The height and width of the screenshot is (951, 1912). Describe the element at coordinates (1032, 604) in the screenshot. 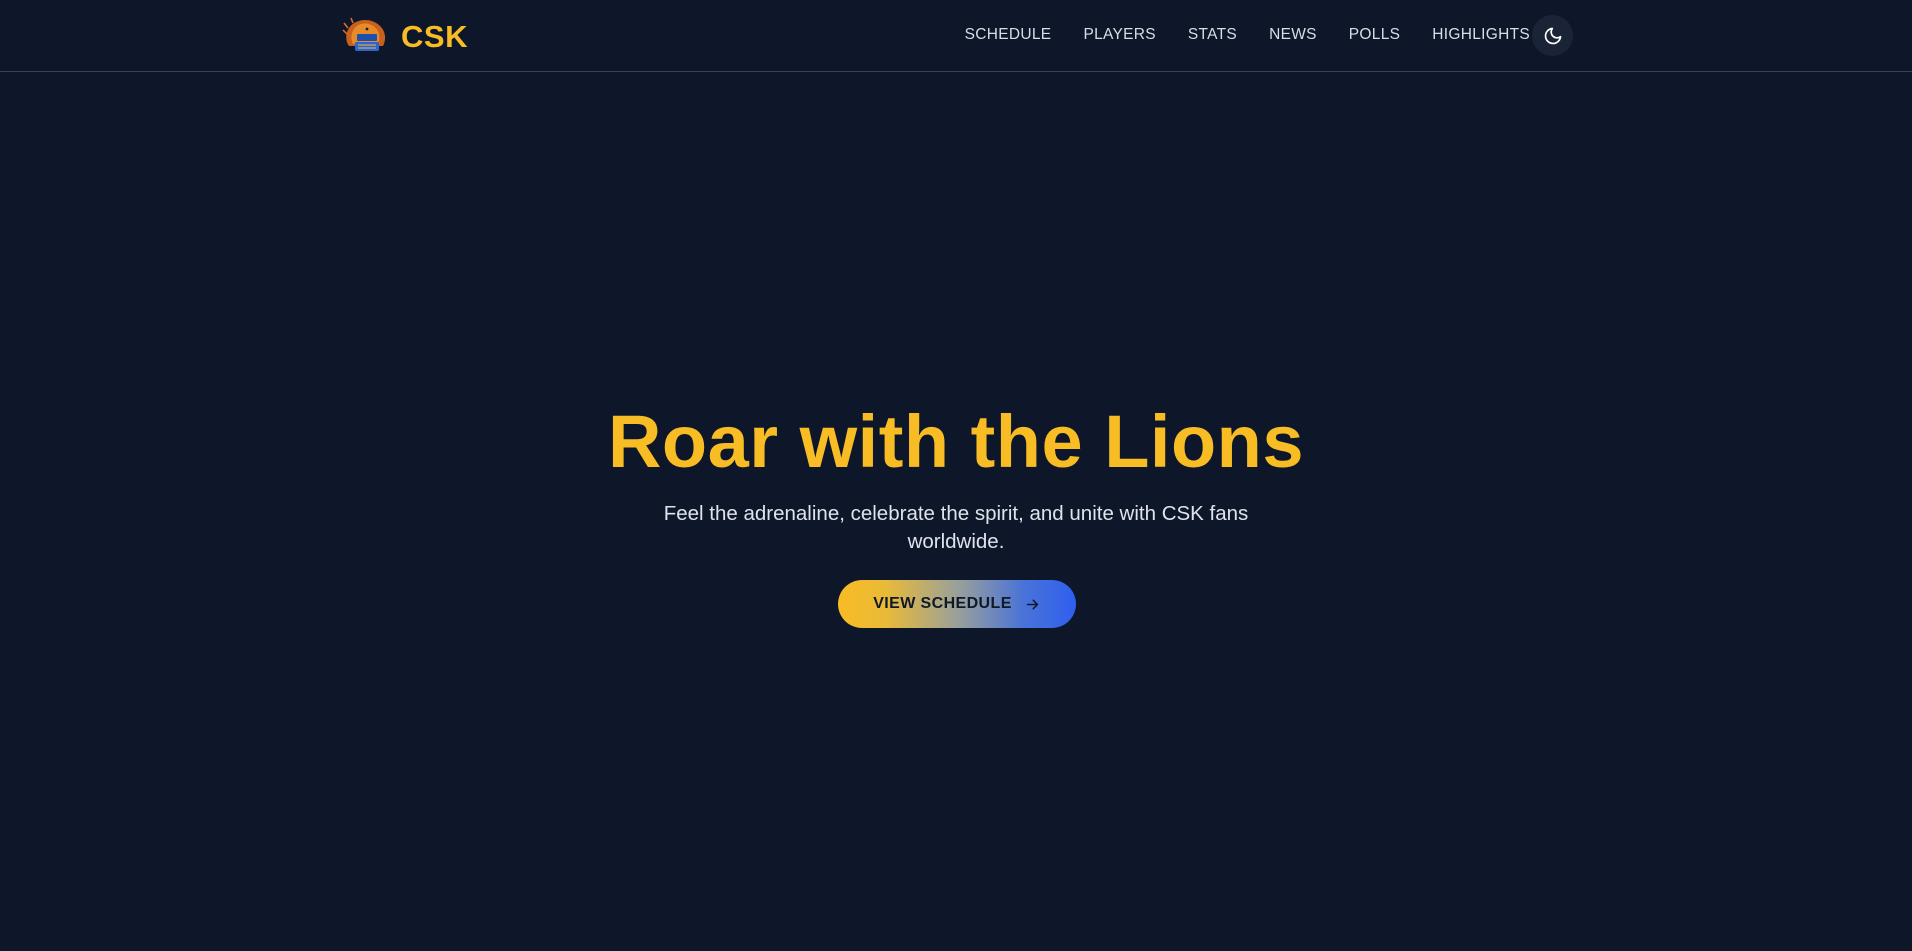

I see `arrow-right-icon` at that location.